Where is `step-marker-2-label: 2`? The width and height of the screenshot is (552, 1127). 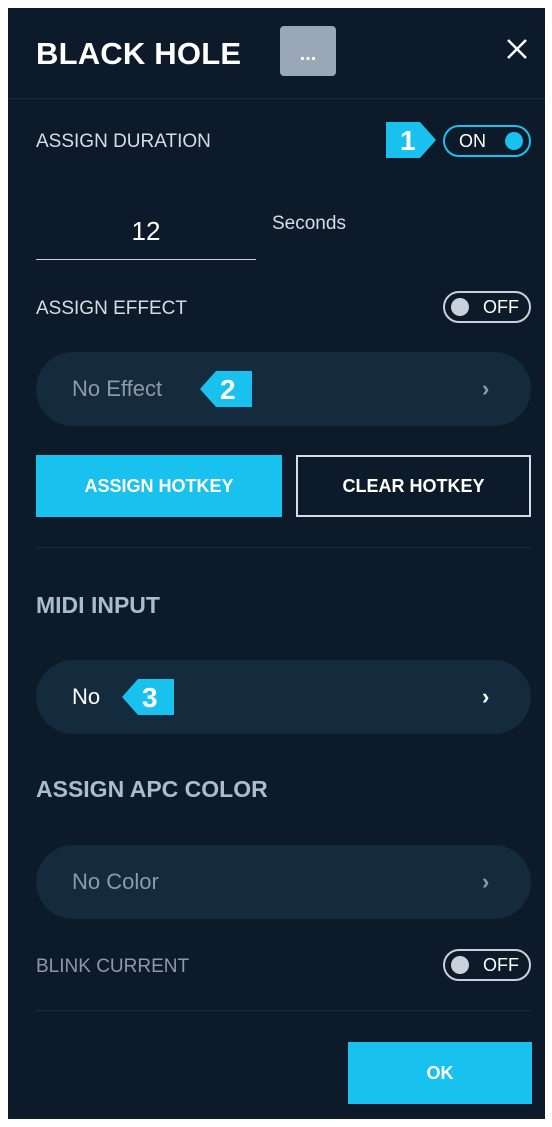 step-marker-2-label: 2 is located at coordinates (228, 389).